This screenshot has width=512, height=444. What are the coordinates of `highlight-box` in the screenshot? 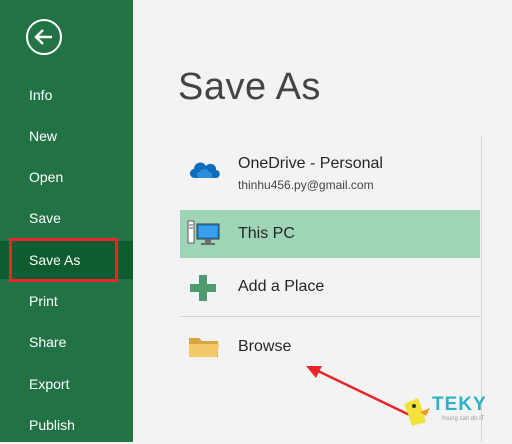 It's located at (63, 260).